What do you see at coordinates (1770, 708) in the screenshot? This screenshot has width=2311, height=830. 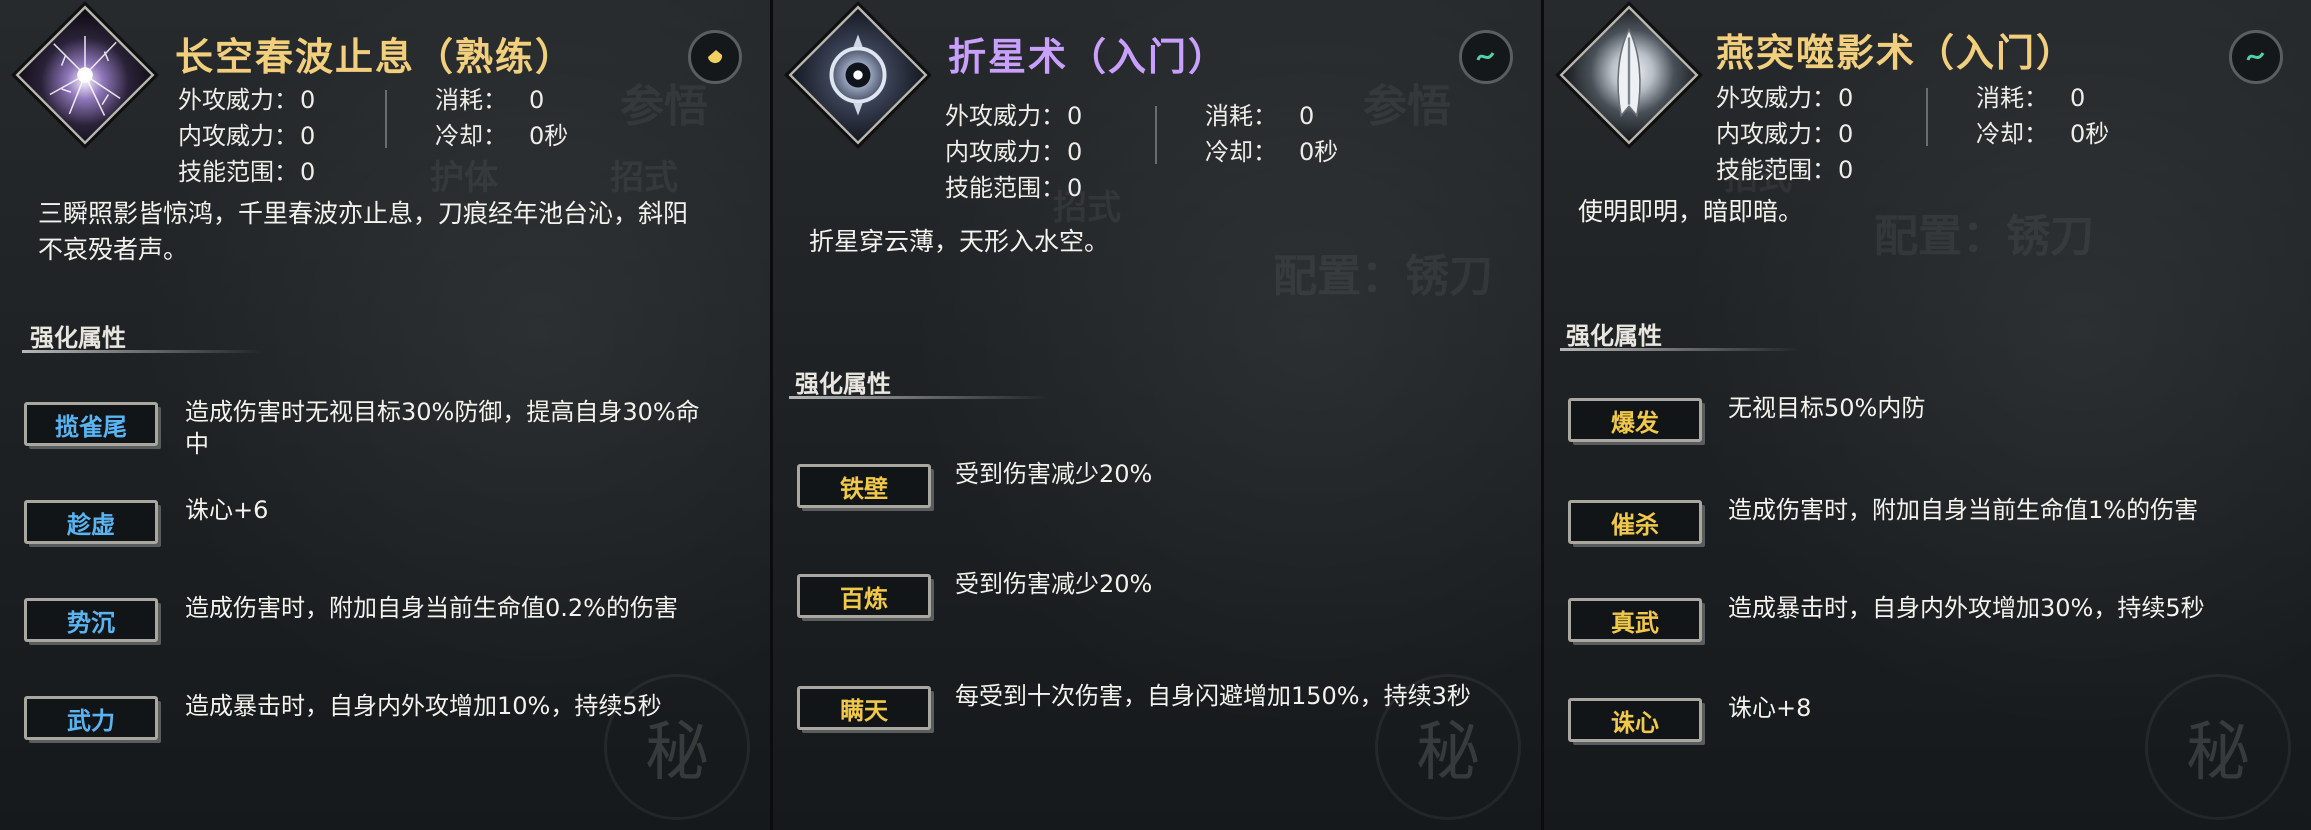 I see `attribute-description: 诛心+8` at bounding box center [1770, 708].